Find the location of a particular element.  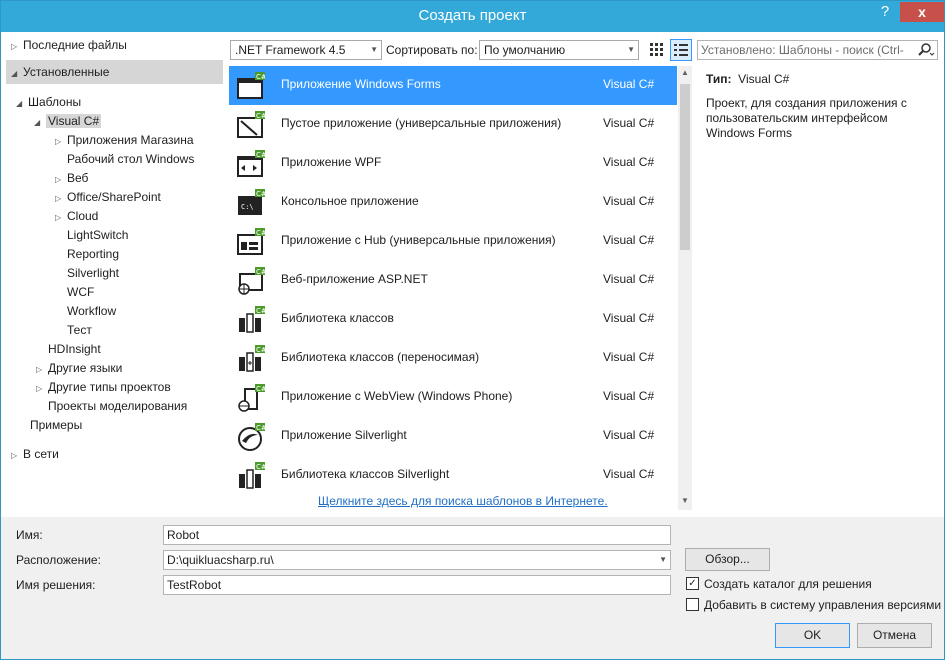

template-row-console: C:\C# Консольное приложениеVisual C# is located at coordinates (453, 202).